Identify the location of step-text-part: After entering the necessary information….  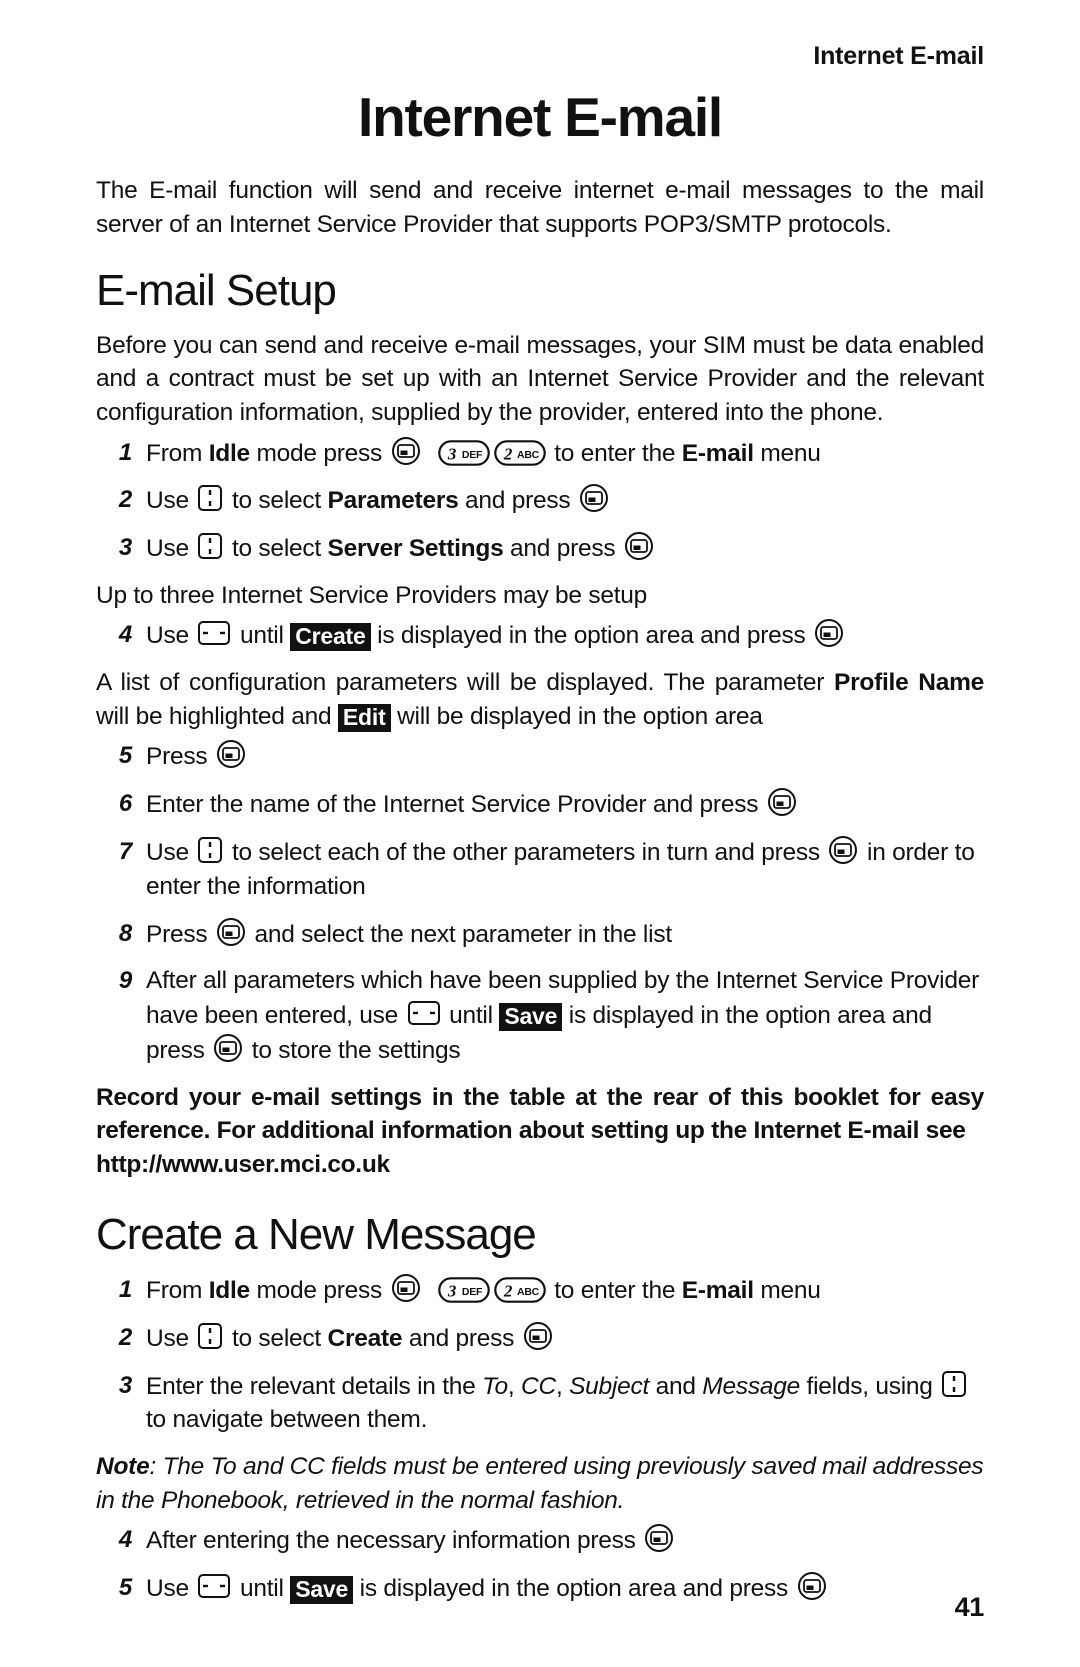
(394, 1541).